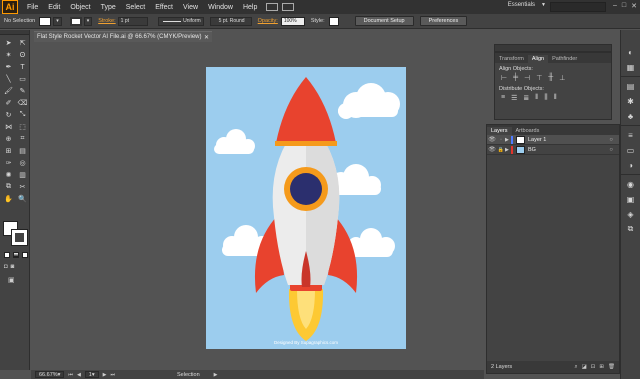  What do you see at coordinates (45, 21) in the screenshot?
I see `fill-swatch` at bounding box center [45, 21].